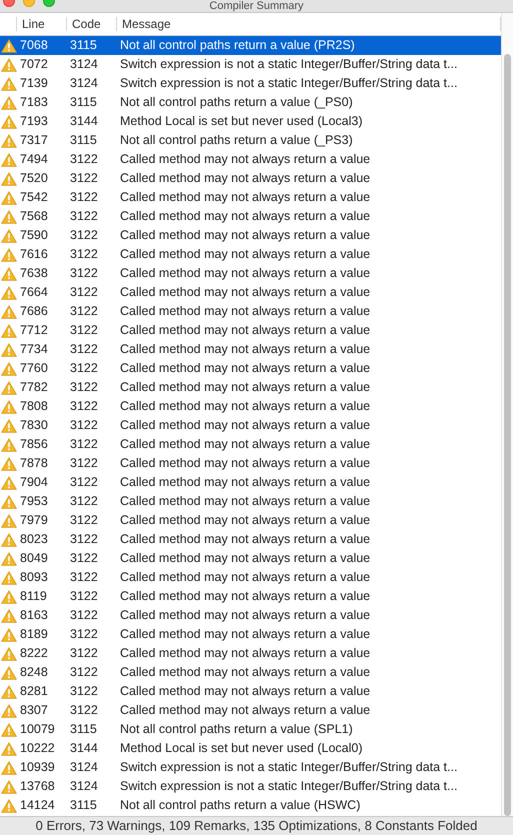  What do you see at coordinates (250, 558) in the screenshot?
I see `table-row: 8049 3122 Called method may not always return a value` at bounding box center [250, 558].